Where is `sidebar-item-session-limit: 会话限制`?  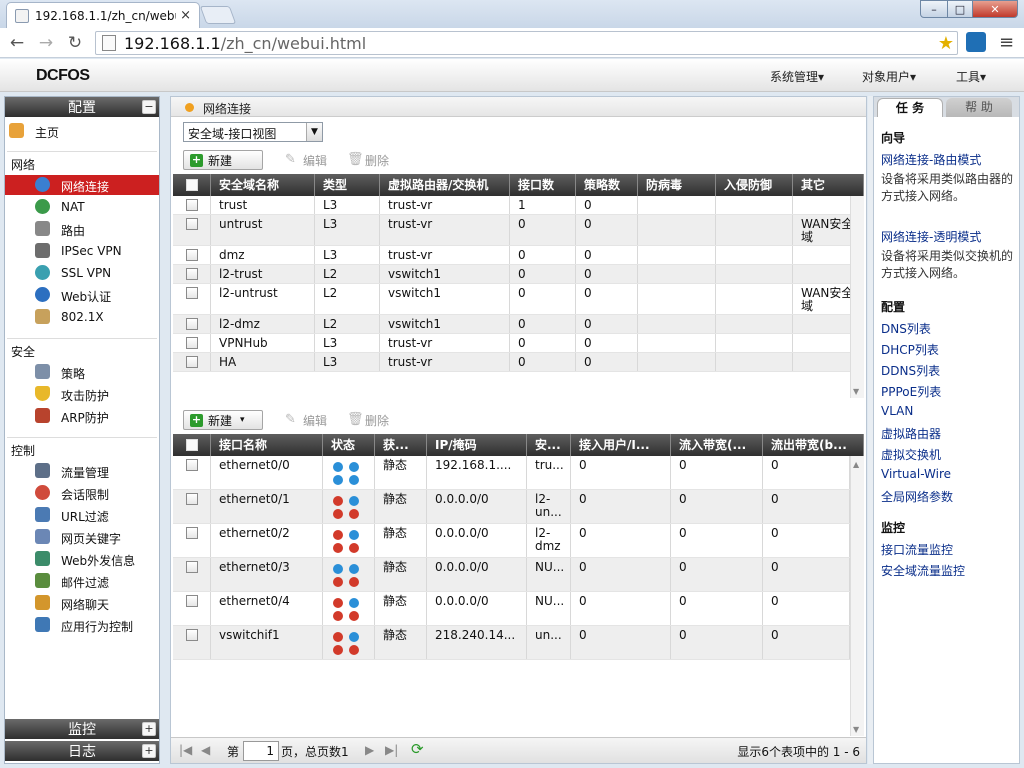 sidebar-item-session-limit: 会话限制 is located at coordinates (82, 493).